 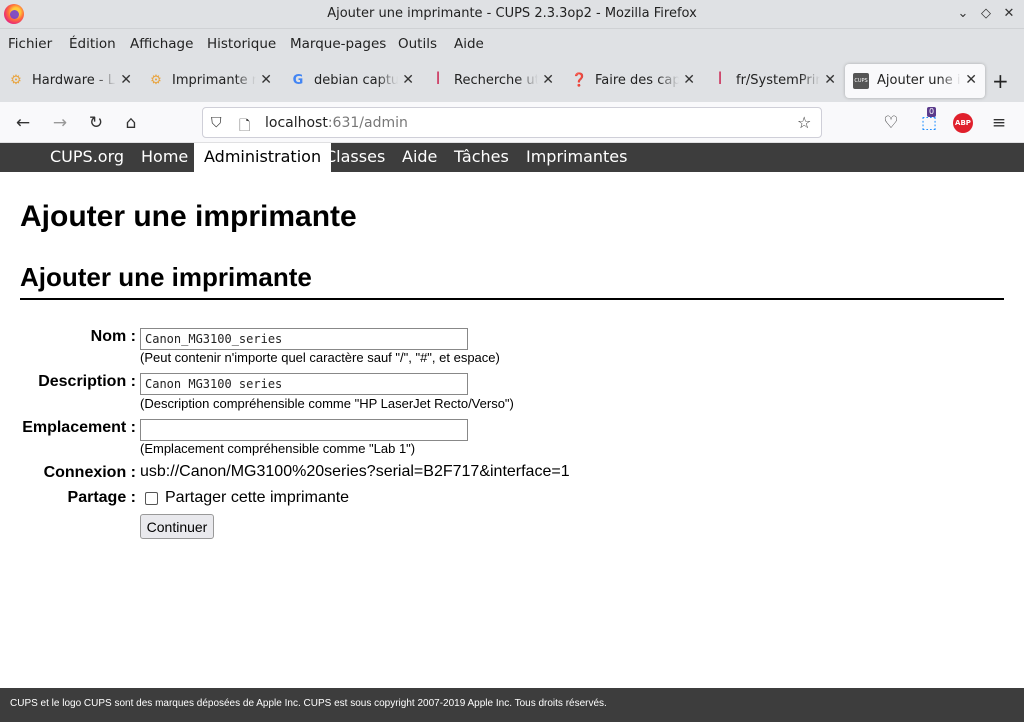 What do you see at coordinates (96, 123) in the screenshot?
I see `reload-icon: ↻` at bounding box center [96, 123].